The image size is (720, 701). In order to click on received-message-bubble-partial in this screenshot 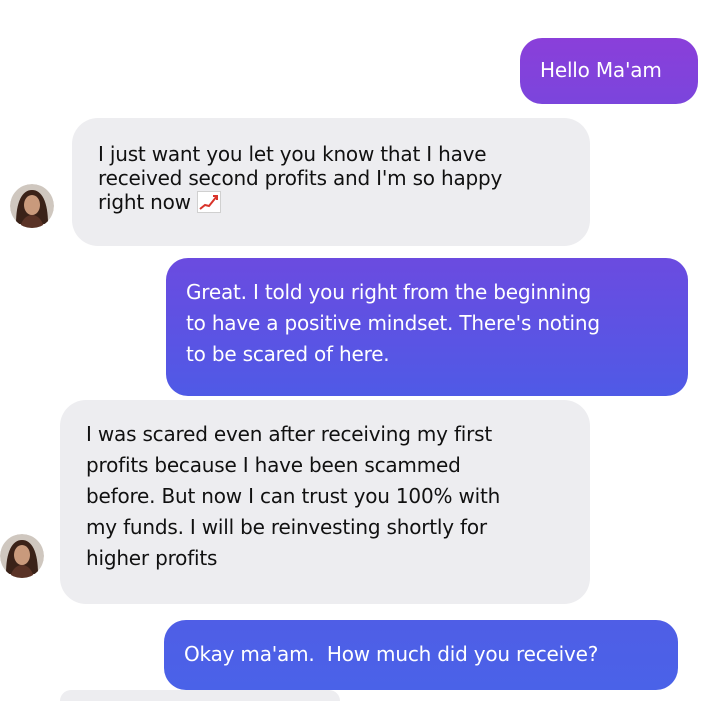, I will do `click(200, 695)`.